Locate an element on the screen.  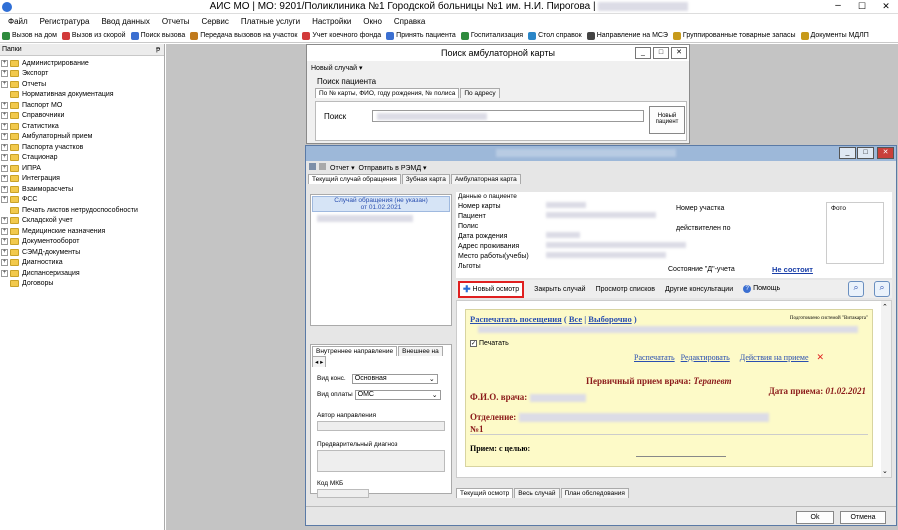
tab-search-by-address: По адресу is located at coordinates (480, 93).